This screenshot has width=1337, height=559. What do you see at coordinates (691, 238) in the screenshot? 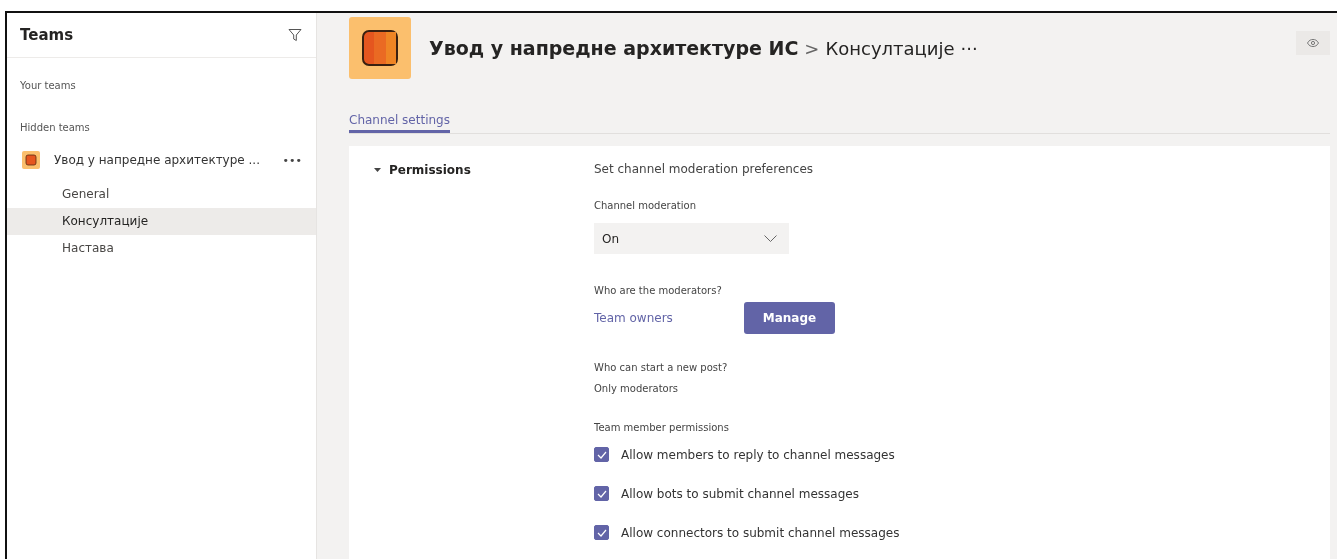
I see `moderation-dropdown: On` at bounding box center [691, 238].